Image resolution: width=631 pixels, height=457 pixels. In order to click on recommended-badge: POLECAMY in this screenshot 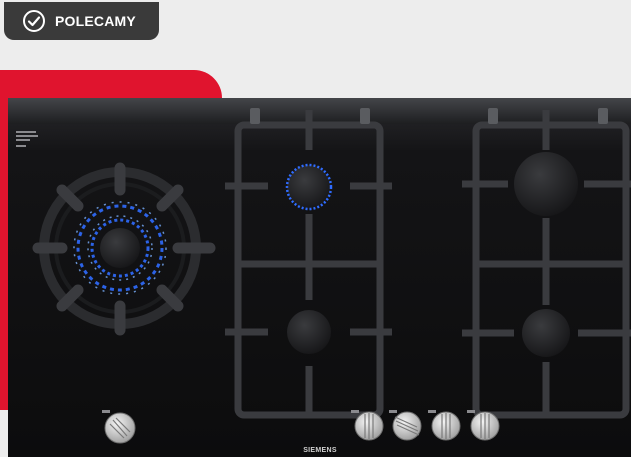, I will do `click(81, 21)`.